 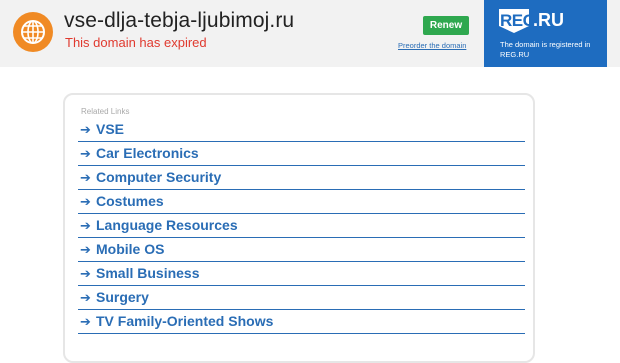 What do you see at coordinates (33, 32) in the screenshot?
I see `globe-icon` at bounding box center [33, 32].